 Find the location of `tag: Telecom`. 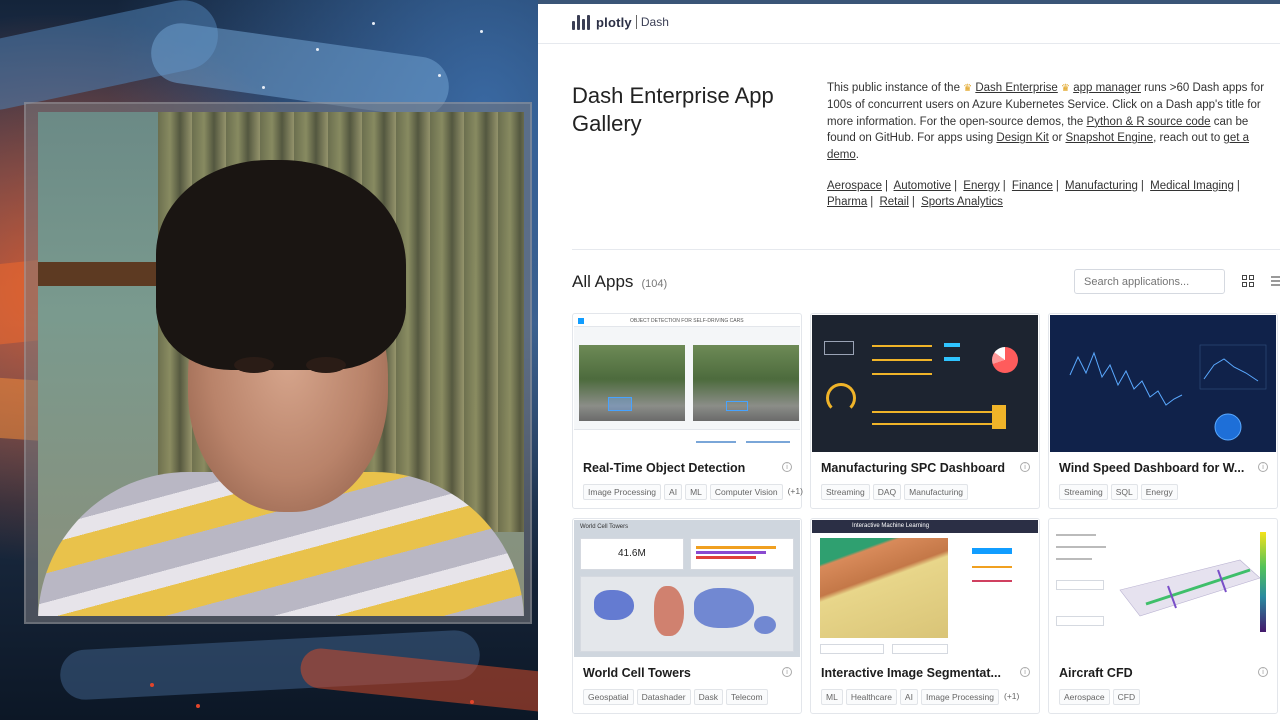

tag: Telecom is located at coordinates (746, 697).